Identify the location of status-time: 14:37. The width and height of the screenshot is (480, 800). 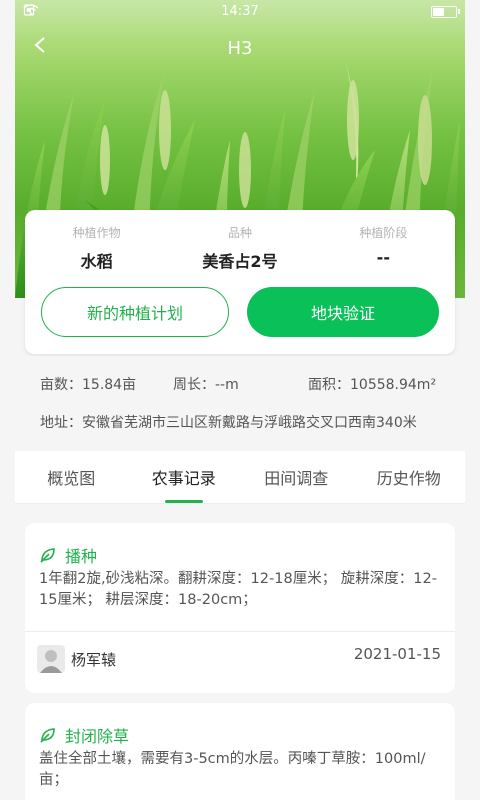
(240, 11).